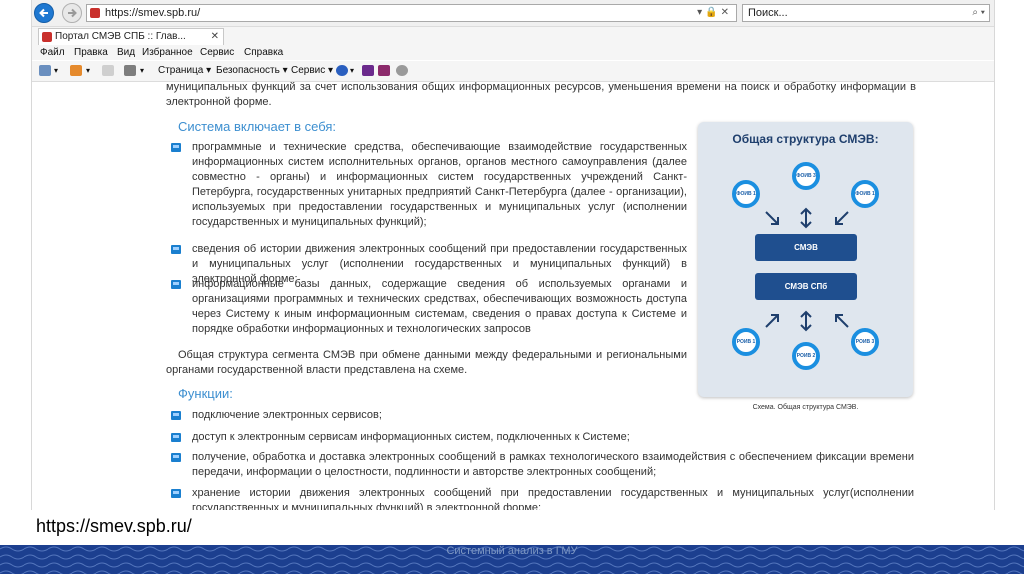 Image resolution: width=1024 pixels, height=574 pixels. Describe the element at coordinates (45, 70) in the screenshot. I see `home-icon` at that location.